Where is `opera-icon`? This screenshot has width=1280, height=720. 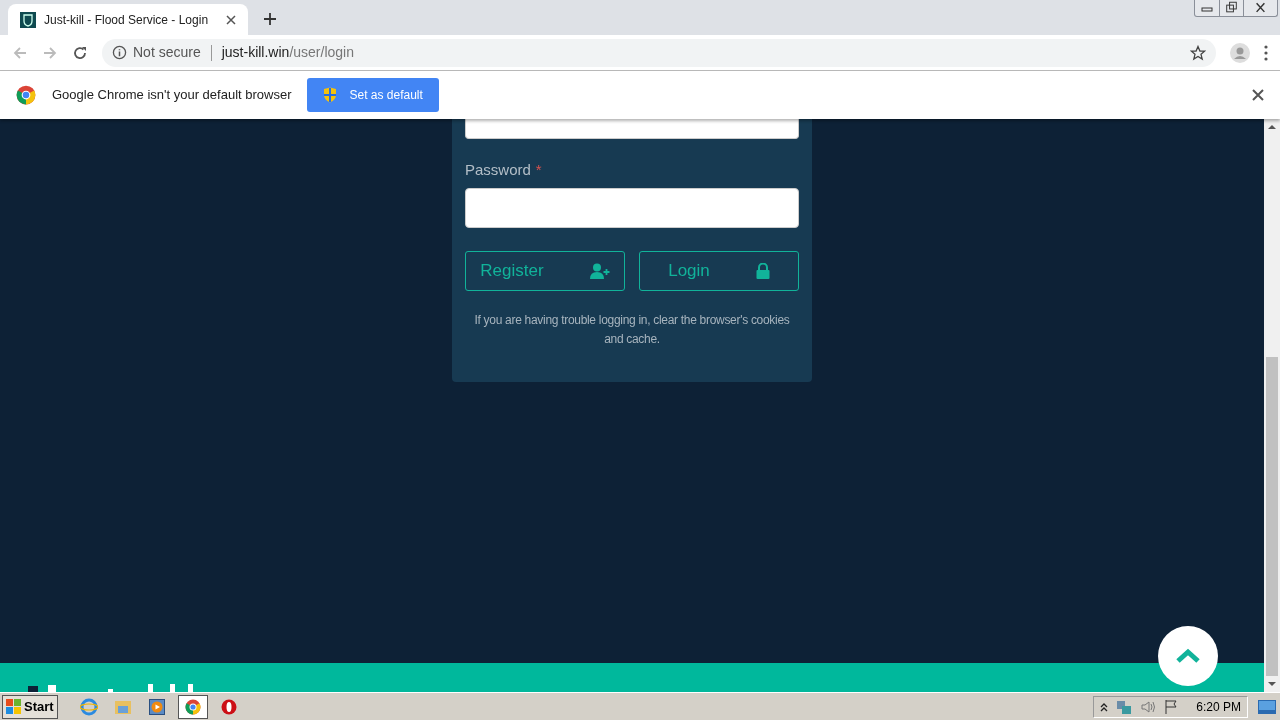 opera-icon is located at coordinates (228, 706).